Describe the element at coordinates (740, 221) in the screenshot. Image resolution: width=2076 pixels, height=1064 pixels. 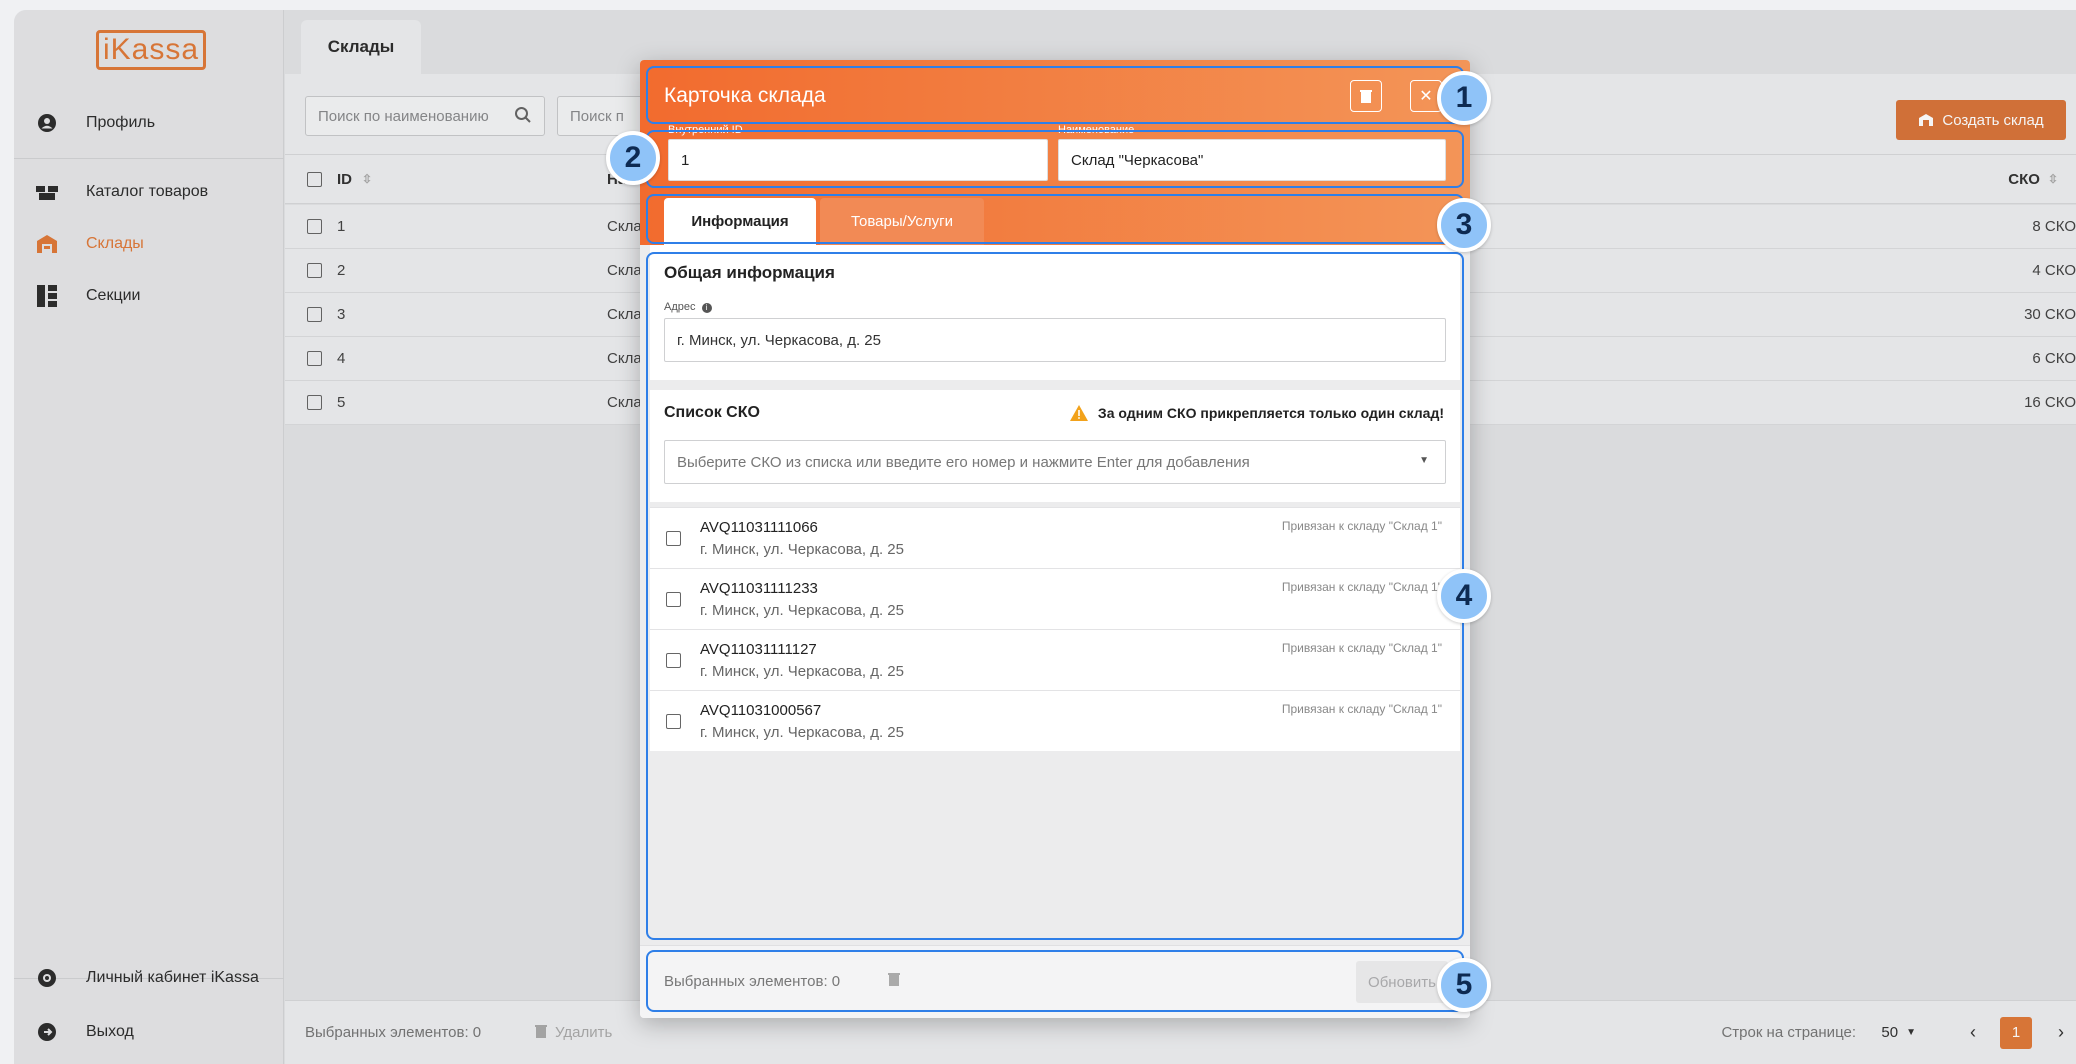
I see `tab-information: Информация` at that location.